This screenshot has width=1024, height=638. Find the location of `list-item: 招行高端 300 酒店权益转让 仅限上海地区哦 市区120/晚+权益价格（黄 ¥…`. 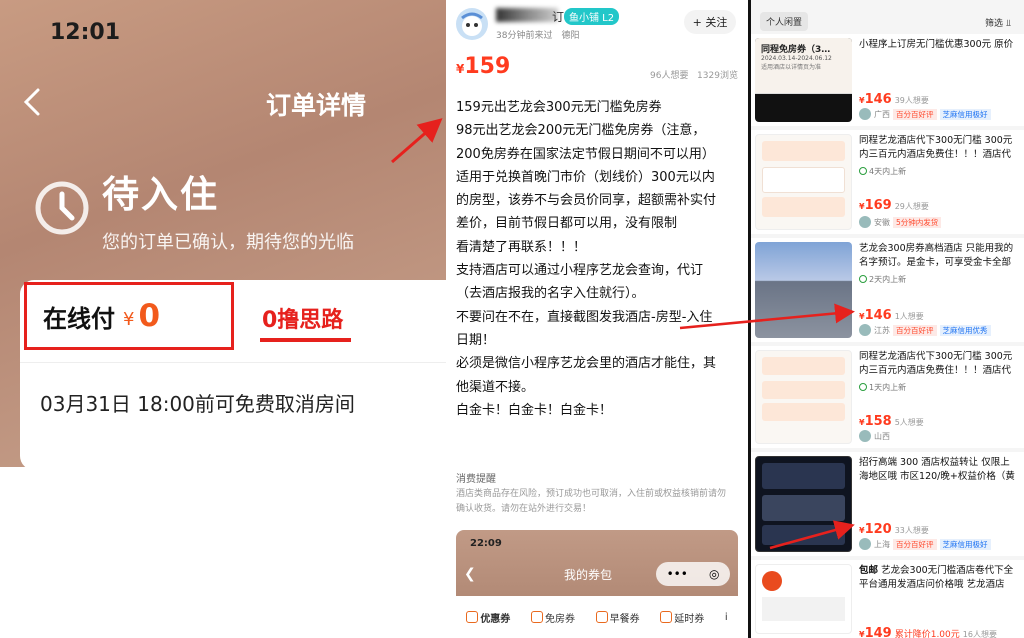

list-item: 招行高端 300 酒店权益转让 仅限上海地区哦 市区120/晚+权益价格（黄 ¥… is located at coordinates (887, 504).